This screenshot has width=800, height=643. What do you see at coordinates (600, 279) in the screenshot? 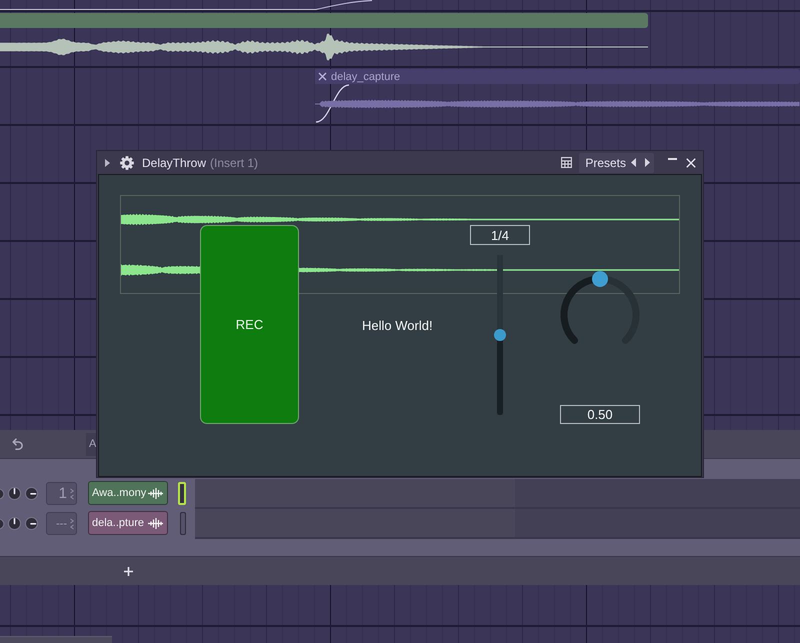
I see `knob-thumb` at bounding box center [600, 279].